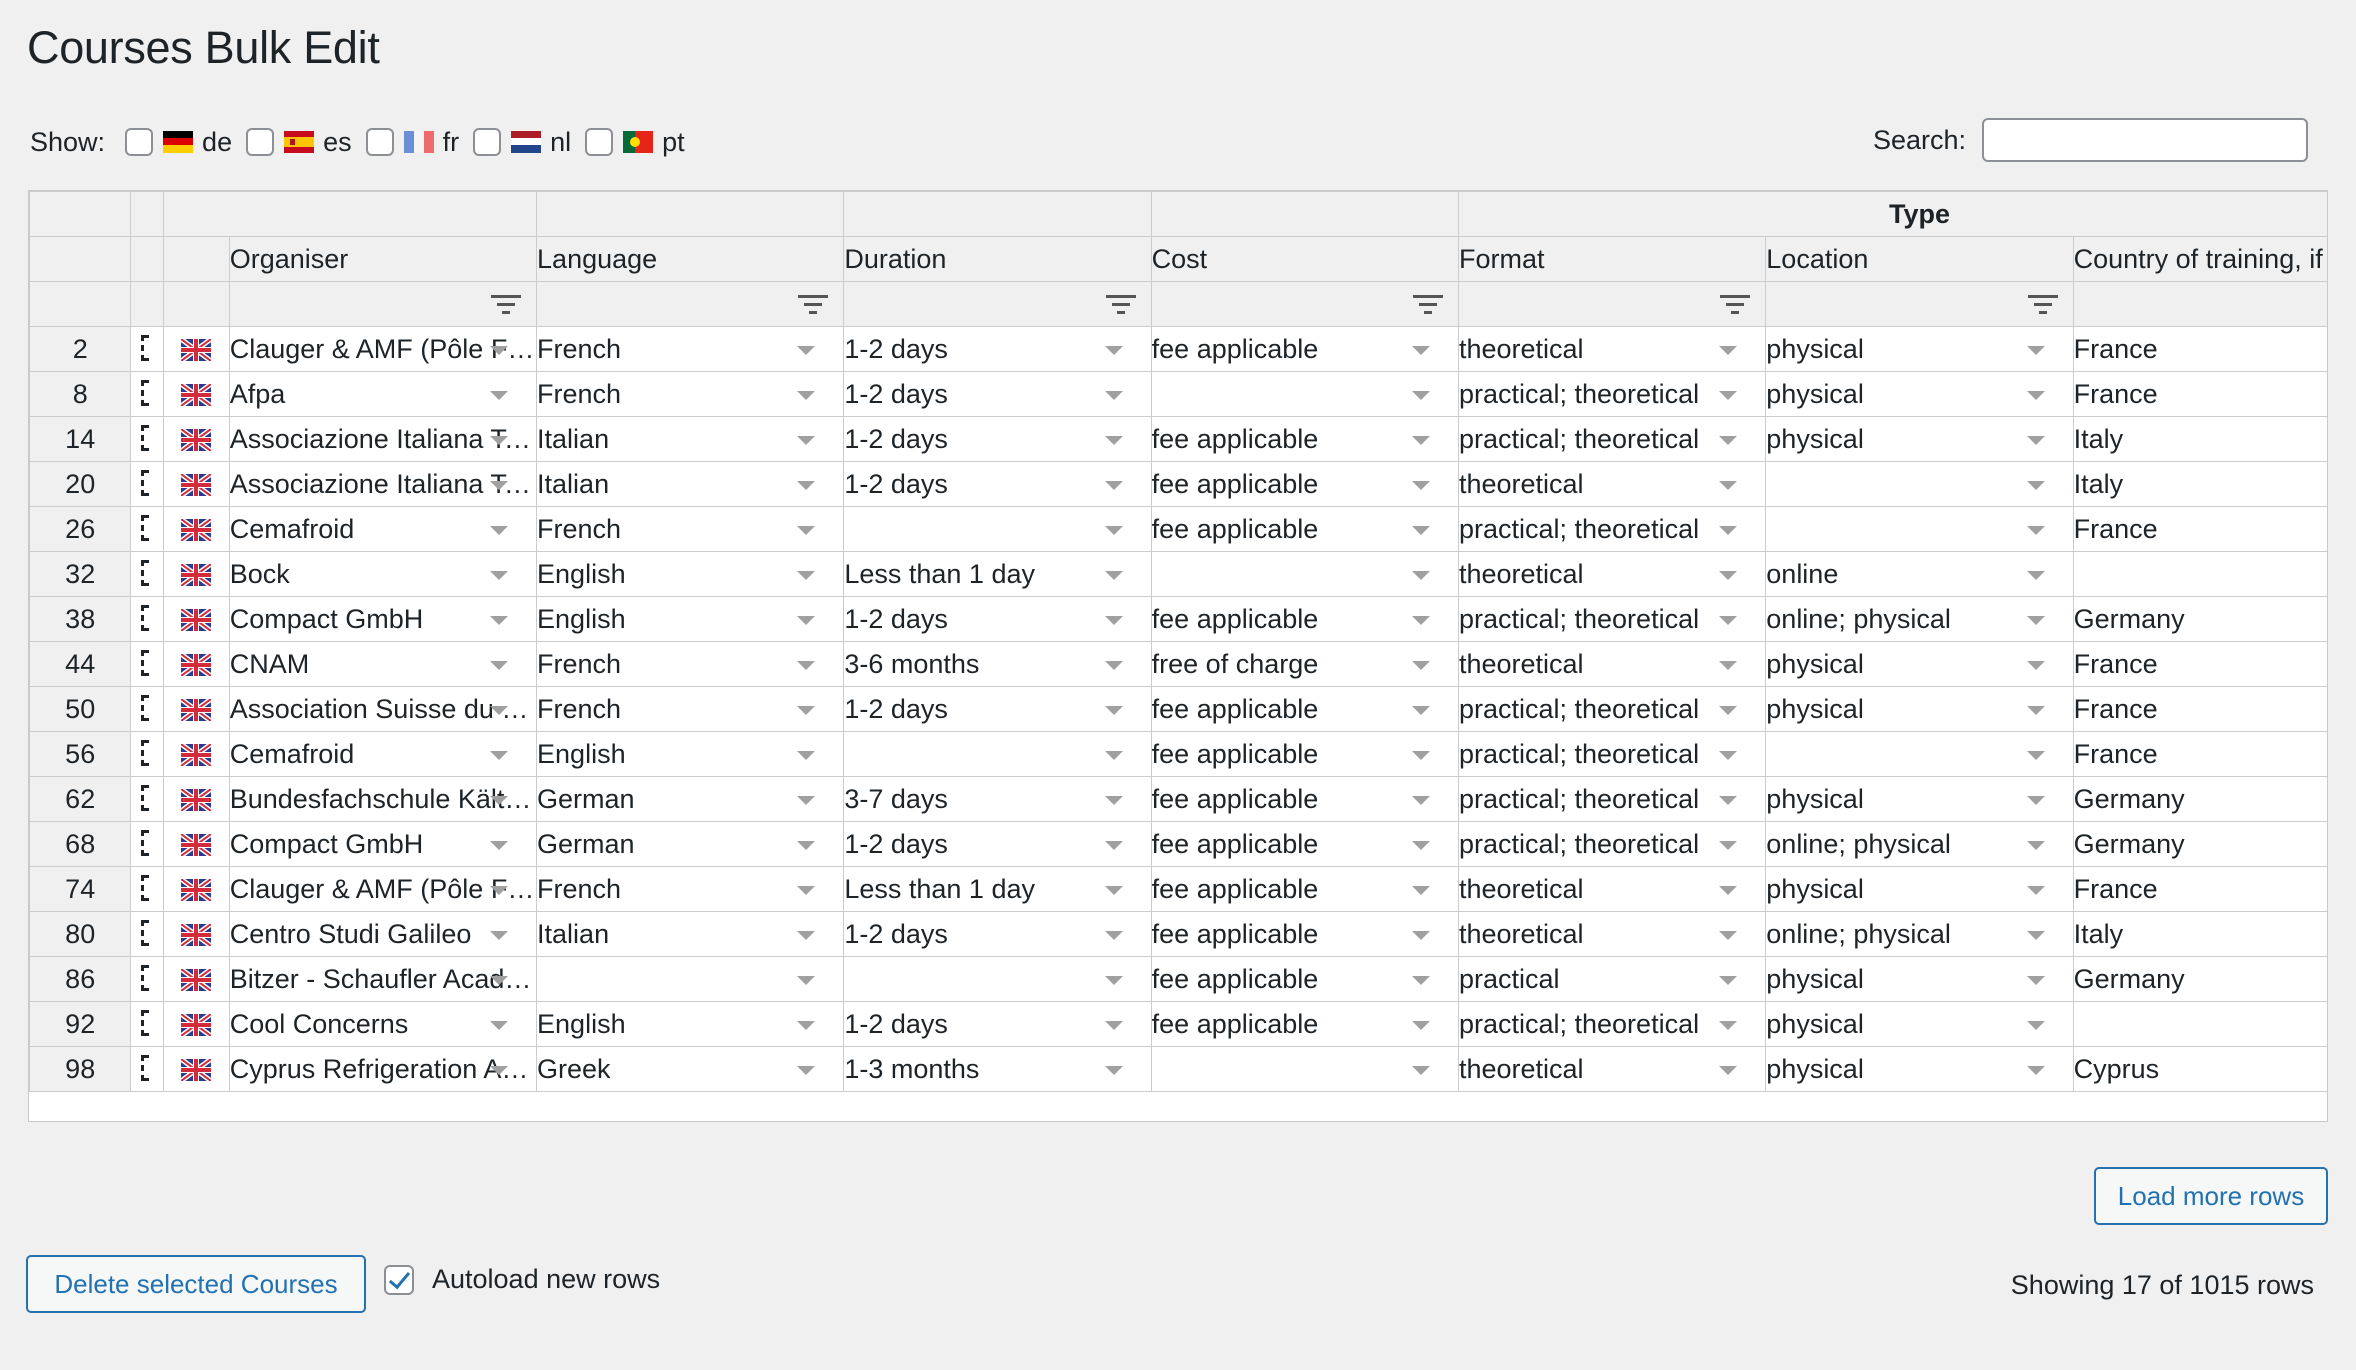 Image resolution: width=2356 pixels, height=1370 pixels. What do you see at coordinates (522, 1279) in the screenshot?
I see `autoload-toggle: Autoload new rows` at bounding box center [522, 1279].